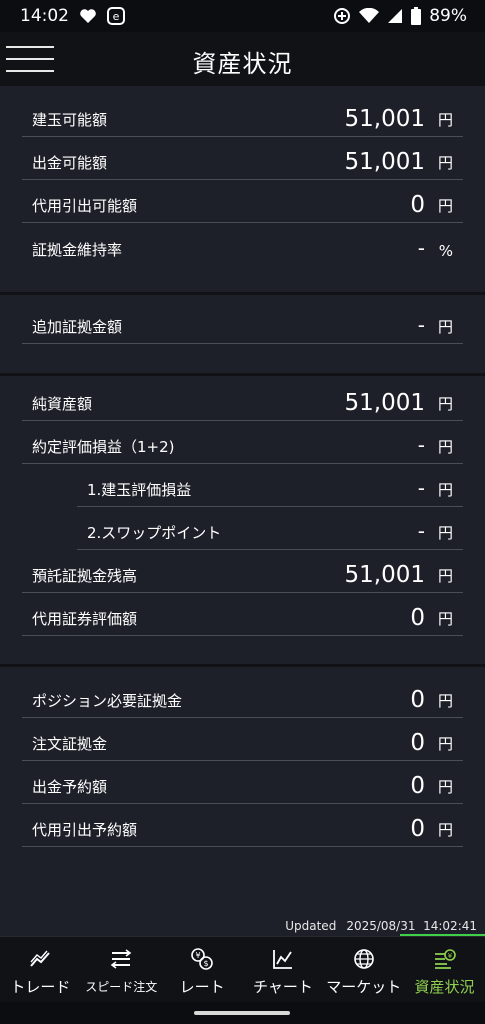 This screenshot has height=1024, width=485. Describe the element at coordinates (369, 16) in the screenshot. I see `wifi-icon` at that location.